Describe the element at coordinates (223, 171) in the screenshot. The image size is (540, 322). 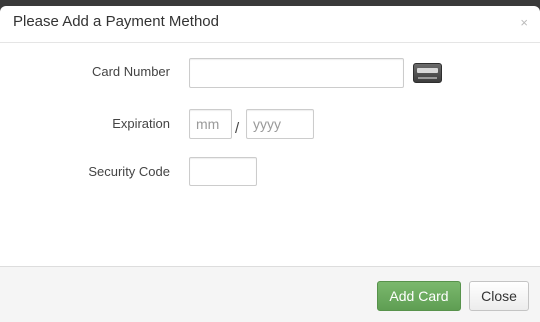
I see `security-code-input` at that location.